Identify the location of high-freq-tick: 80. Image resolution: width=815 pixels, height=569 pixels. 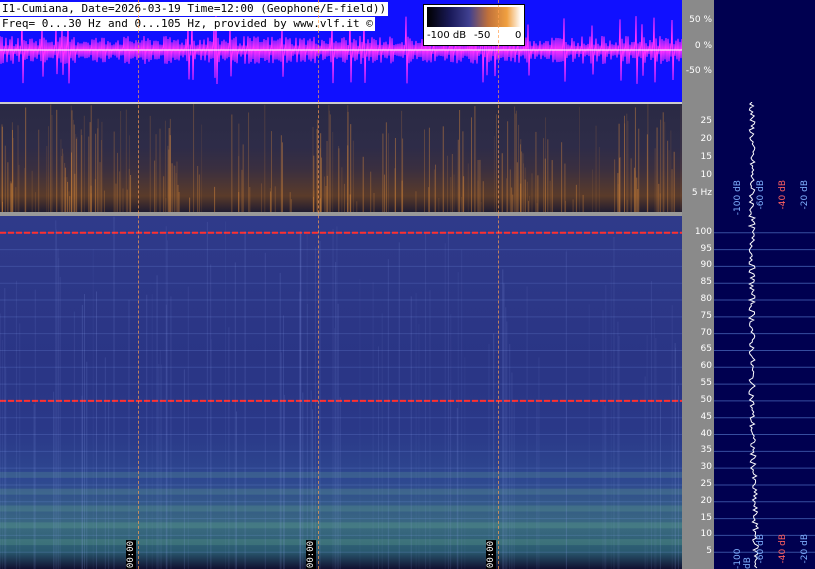
(706, 299).